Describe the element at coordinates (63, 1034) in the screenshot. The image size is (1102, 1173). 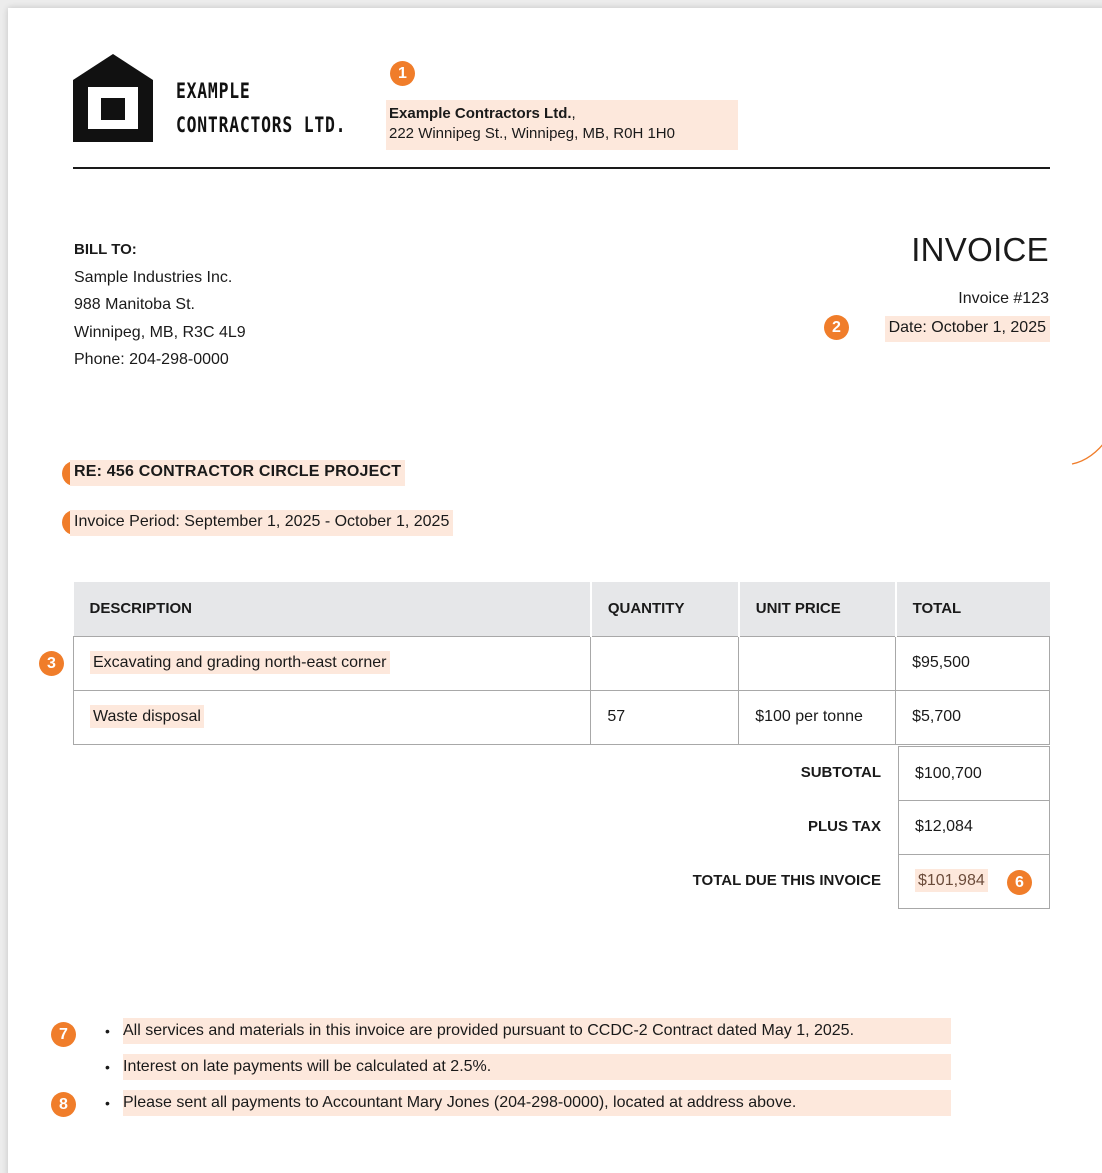
I see `annotation-badge-7: 7` at that location.